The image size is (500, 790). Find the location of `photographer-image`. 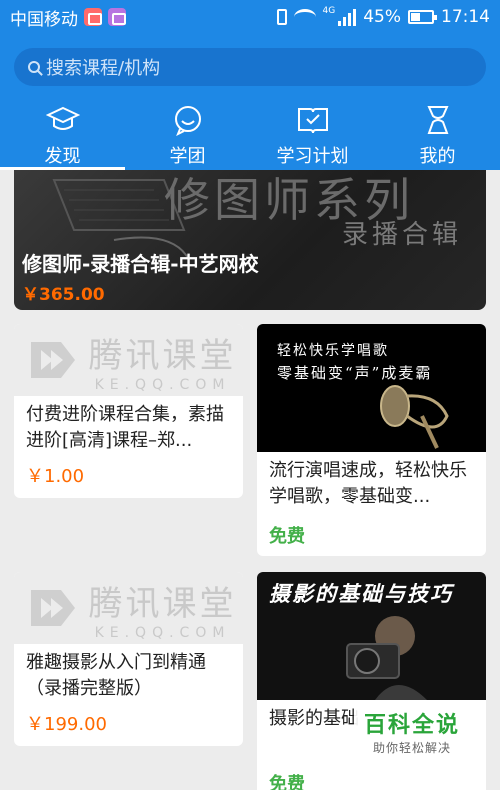

photographer-image is located at coordinates (386, 658).